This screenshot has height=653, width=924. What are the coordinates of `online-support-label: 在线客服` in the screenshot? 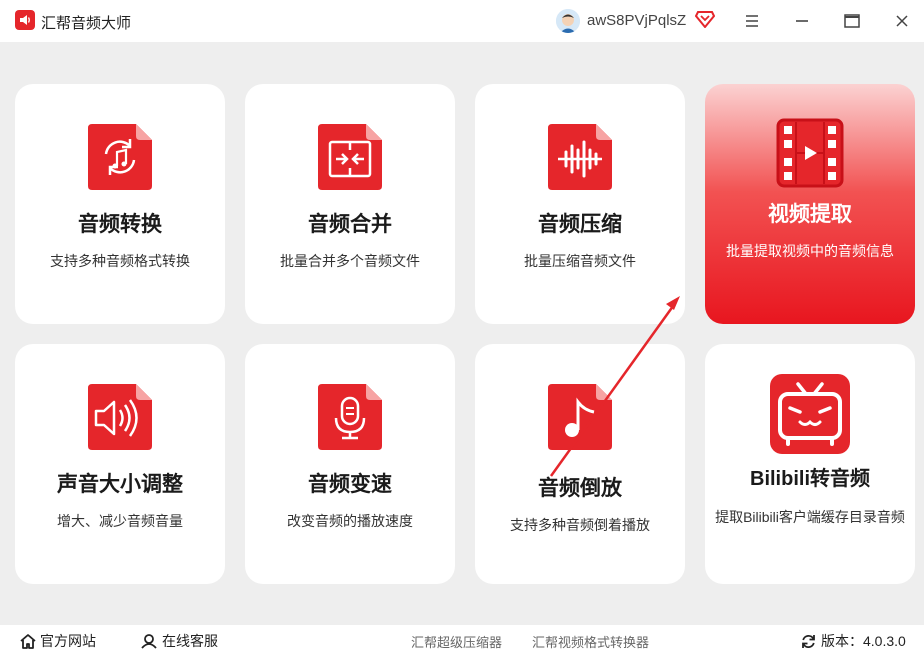 It's located at (190, 641).